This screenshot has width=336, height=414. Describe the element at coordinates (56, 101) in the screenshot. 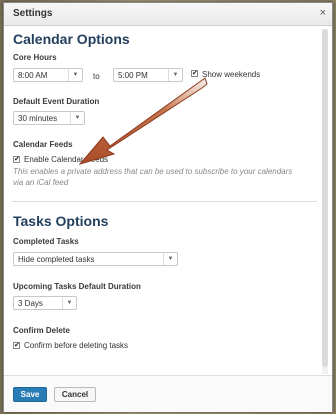

I see `default-duration-label: Default Event Duration` at that location.